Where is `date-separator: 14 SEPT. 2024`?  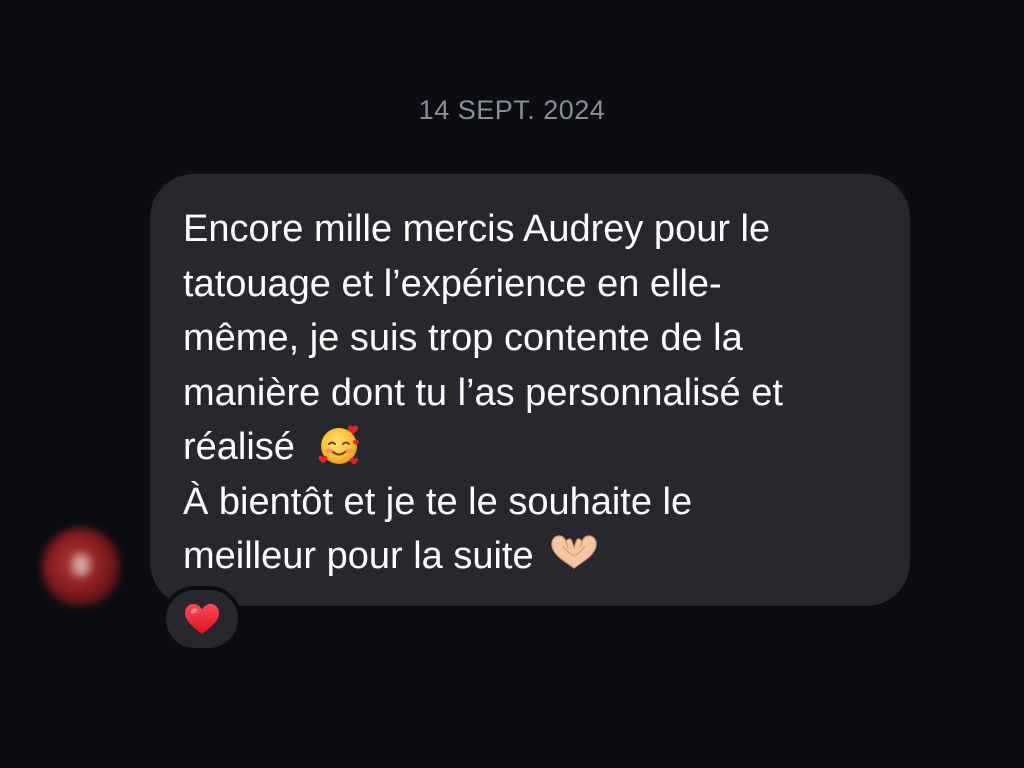 date-separator: 14 SEPT. 2024 is located at coordinates (512, 110).